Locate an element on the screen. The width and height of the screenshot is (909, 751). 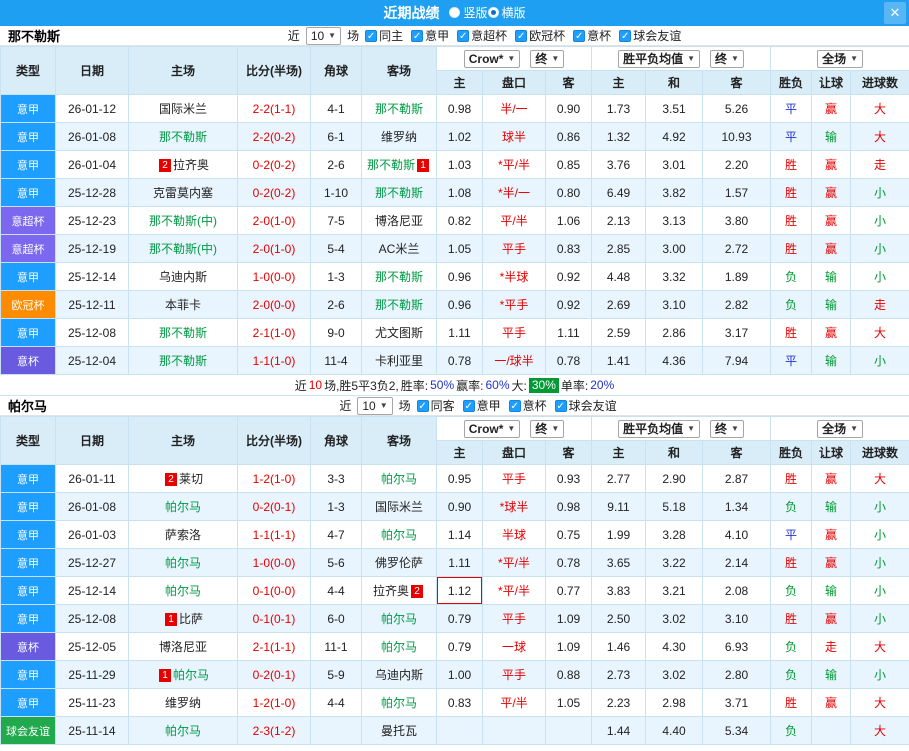
away-team-cell: 佛罗伦萨 is located at coordinates (399, 562).